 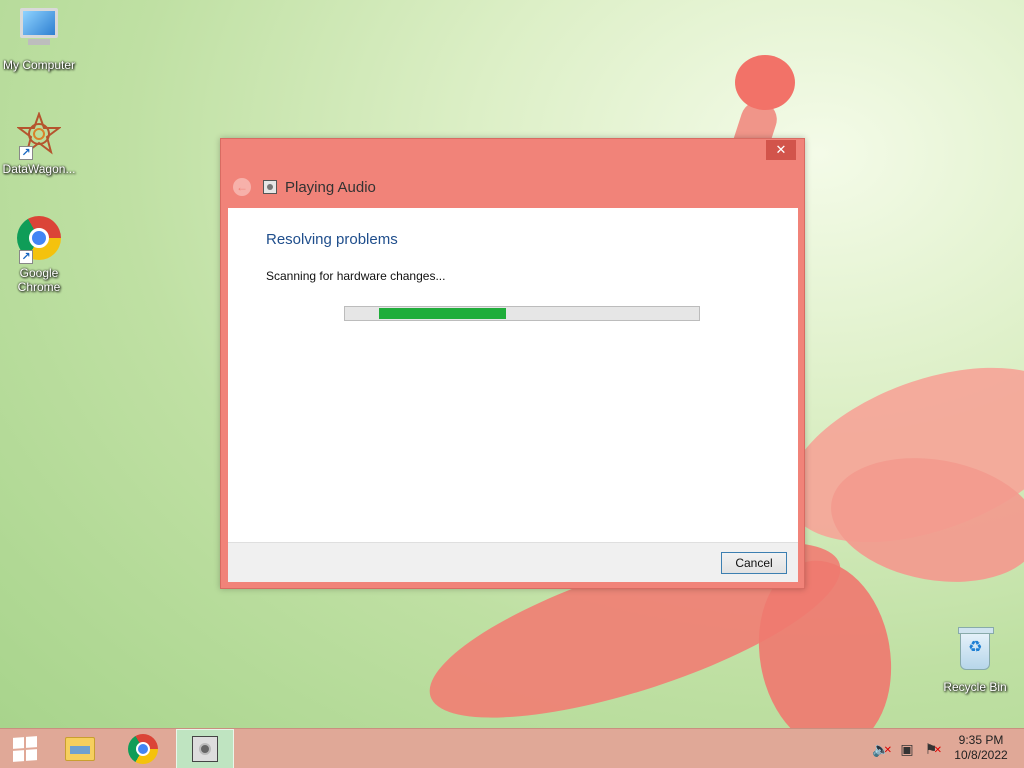 I want to click on tray-network: ▣, so click(x=907, y=748).